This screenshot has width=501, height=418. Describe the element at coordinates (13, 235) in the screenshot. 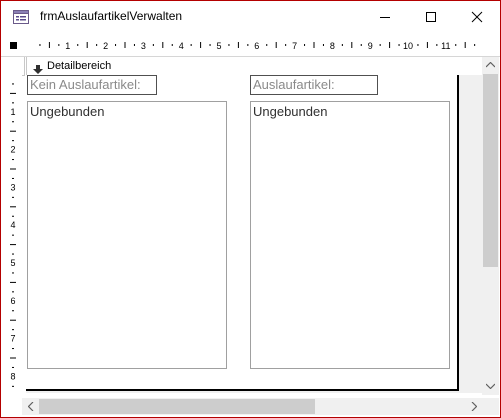

I see `vertical-ruler-scale: 1 2 3 4 5 6 7 8` at that location.